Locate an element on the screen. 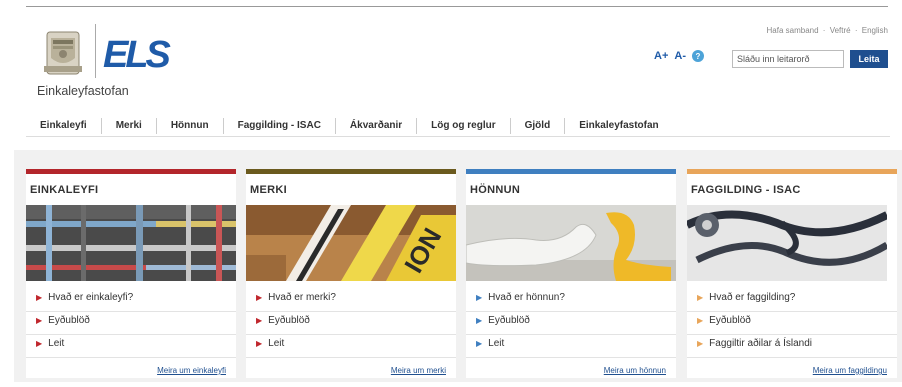  sitemap-link: Veftré is located at coordinates (840, 30).